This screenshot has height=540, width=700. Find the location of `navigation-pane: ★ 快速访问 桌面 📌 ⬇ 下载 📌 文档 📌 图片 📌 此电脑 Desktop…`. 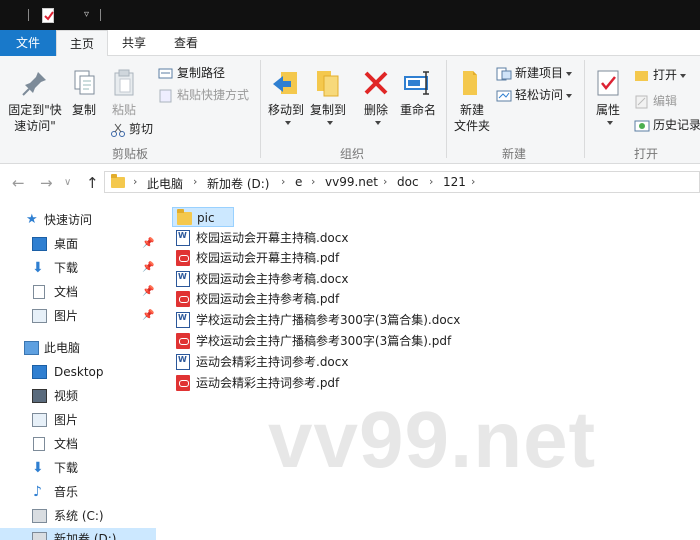

navigation-pane: ★ 快速访问 桌面 📌 ⬇ 下载 📌 文档 📌 图片 📌 此电脑 Desktop… is located at coordinates (78, 370).